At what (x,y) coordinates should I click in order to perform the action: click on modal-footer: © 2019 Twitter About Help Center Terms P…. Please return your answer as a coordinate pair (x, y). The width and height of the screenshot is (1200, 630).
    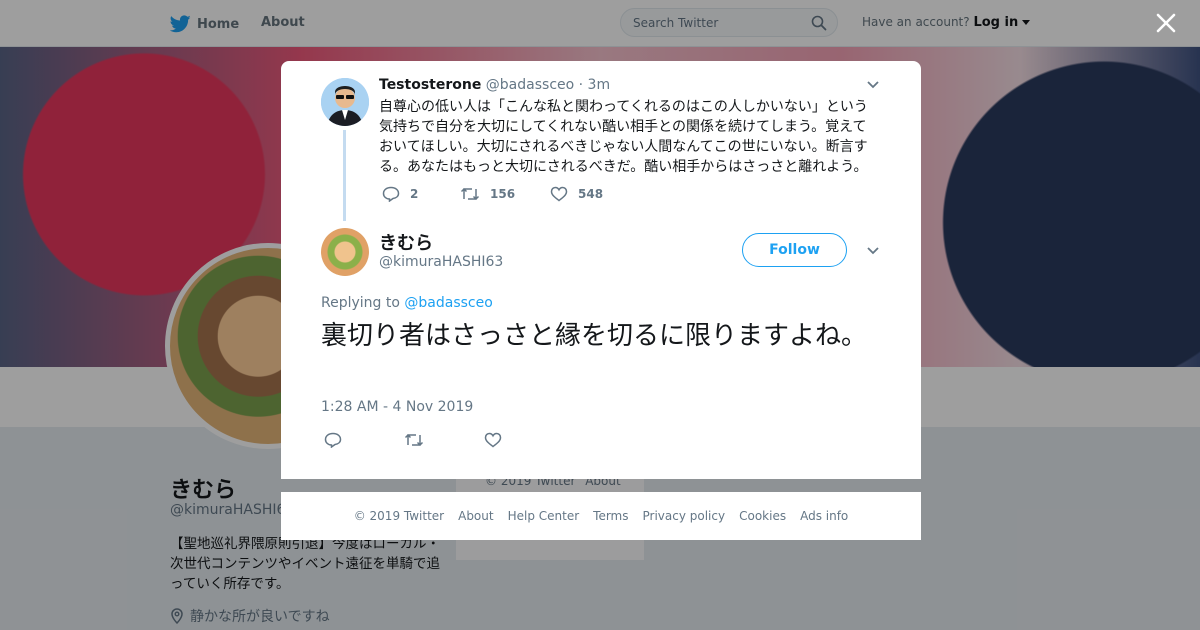
    Looking at the image, I should click on (601, 516).